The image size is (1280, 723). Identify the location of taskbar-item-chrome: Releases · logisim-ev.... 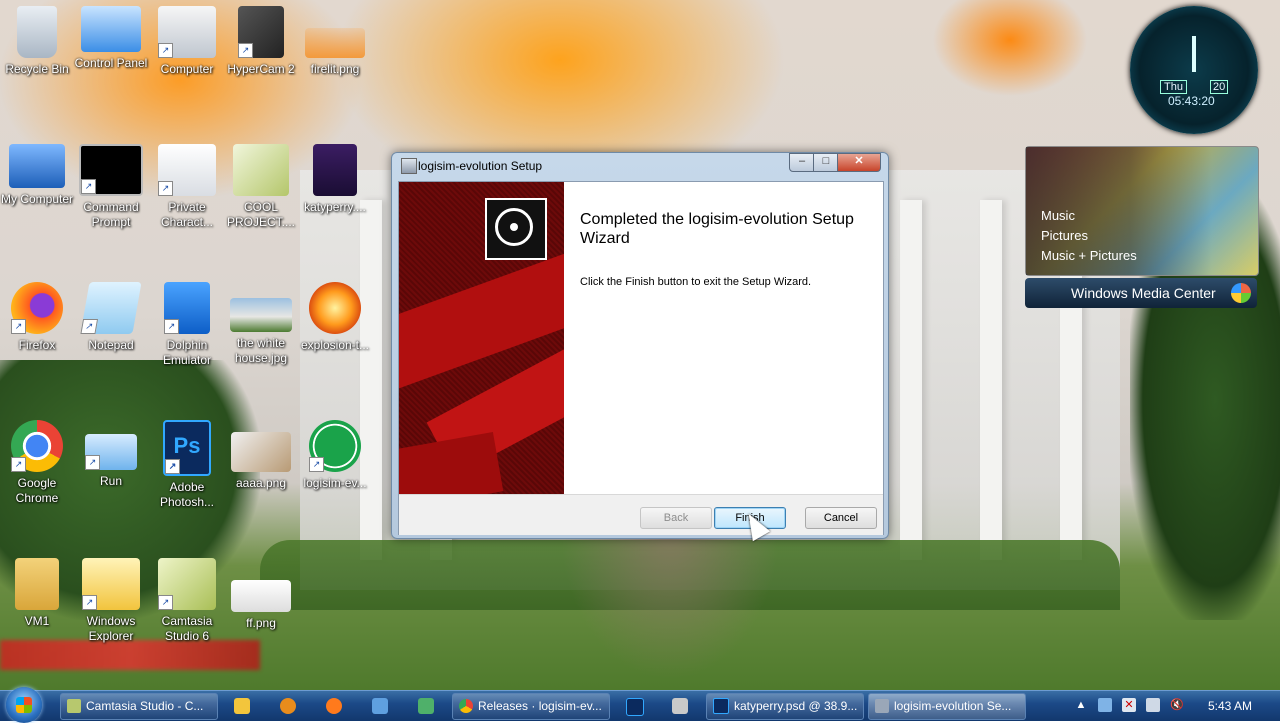
(531, 706).